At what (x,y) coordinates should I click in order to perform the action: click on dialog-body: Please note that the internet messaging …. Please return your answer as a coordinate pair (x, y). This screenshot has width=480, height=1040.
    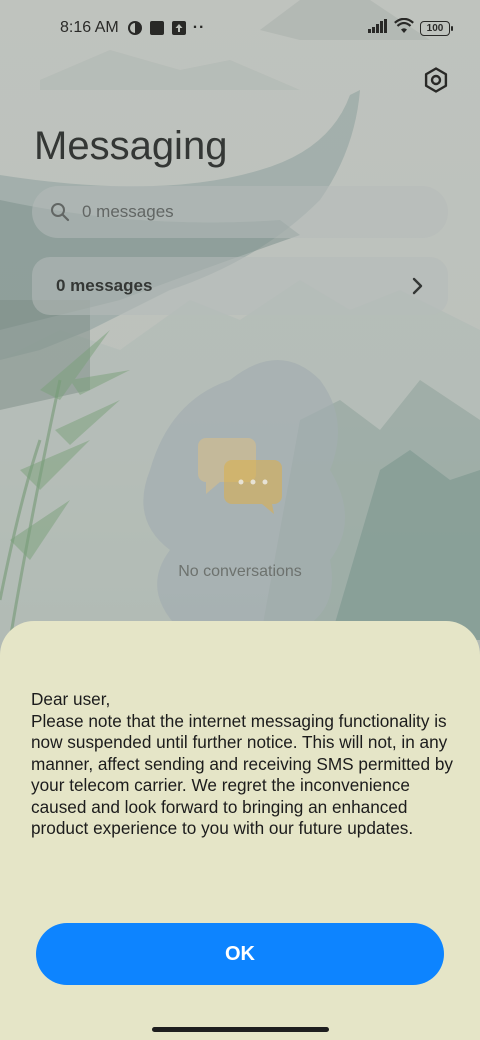
    Looking at the image, I should click on (242, 774).